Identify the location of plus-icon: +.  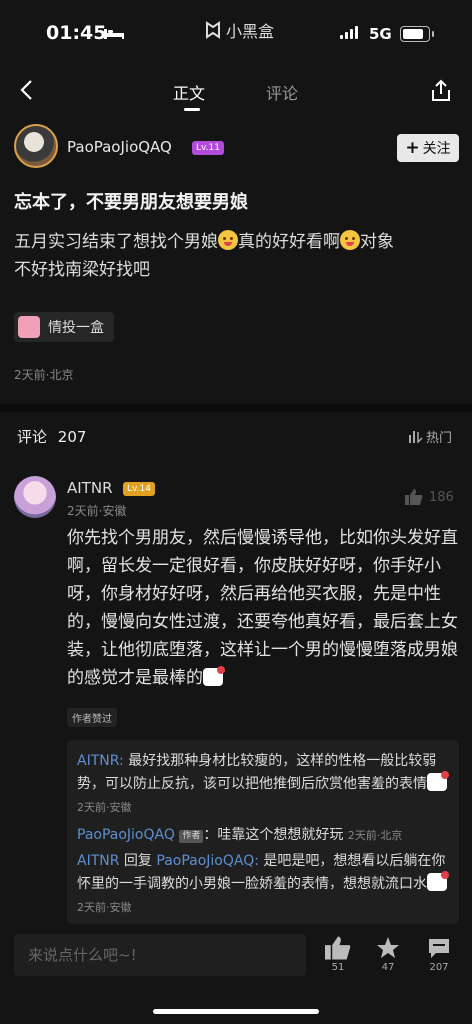
(412, 148).